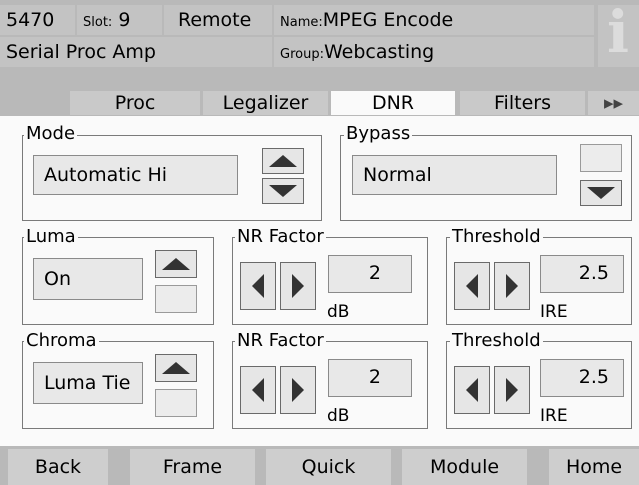 The height and width of the screenshot is (485, 639). What do you see at coordinates (124, 20) in the screenshot?
I see `slot-value: 9` at bounding box center [124, 20].